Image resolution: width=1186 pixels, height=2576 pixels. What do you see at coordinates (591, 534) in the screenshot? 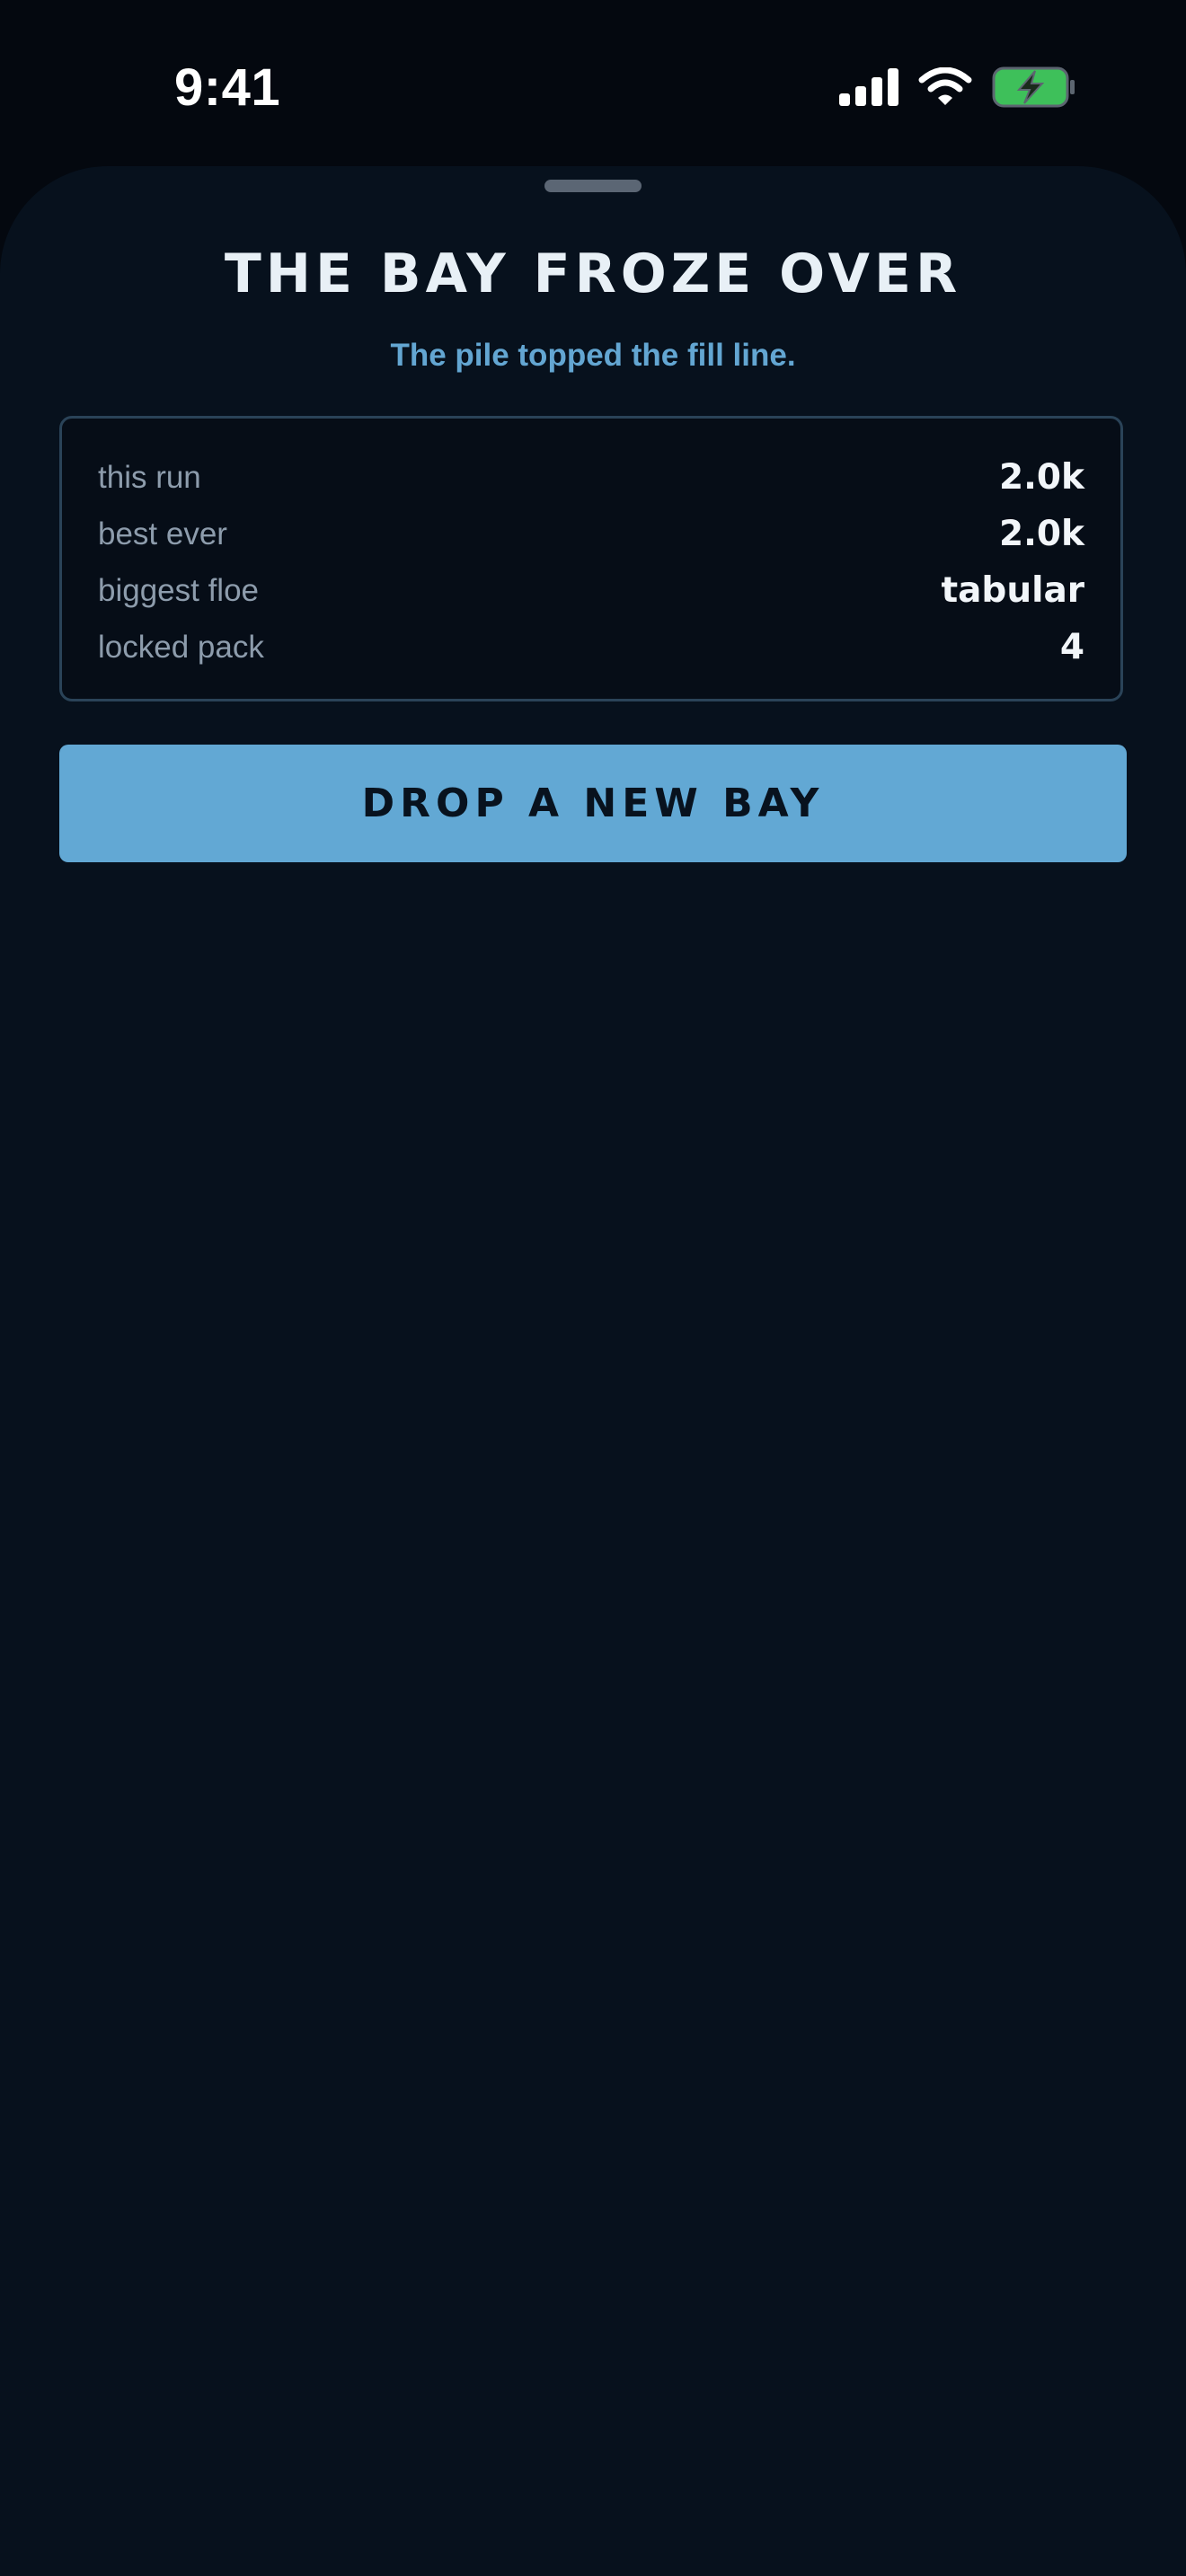
I see `stat-row-best-ever: best ever 2.0k` at bounding box center [591, 534].